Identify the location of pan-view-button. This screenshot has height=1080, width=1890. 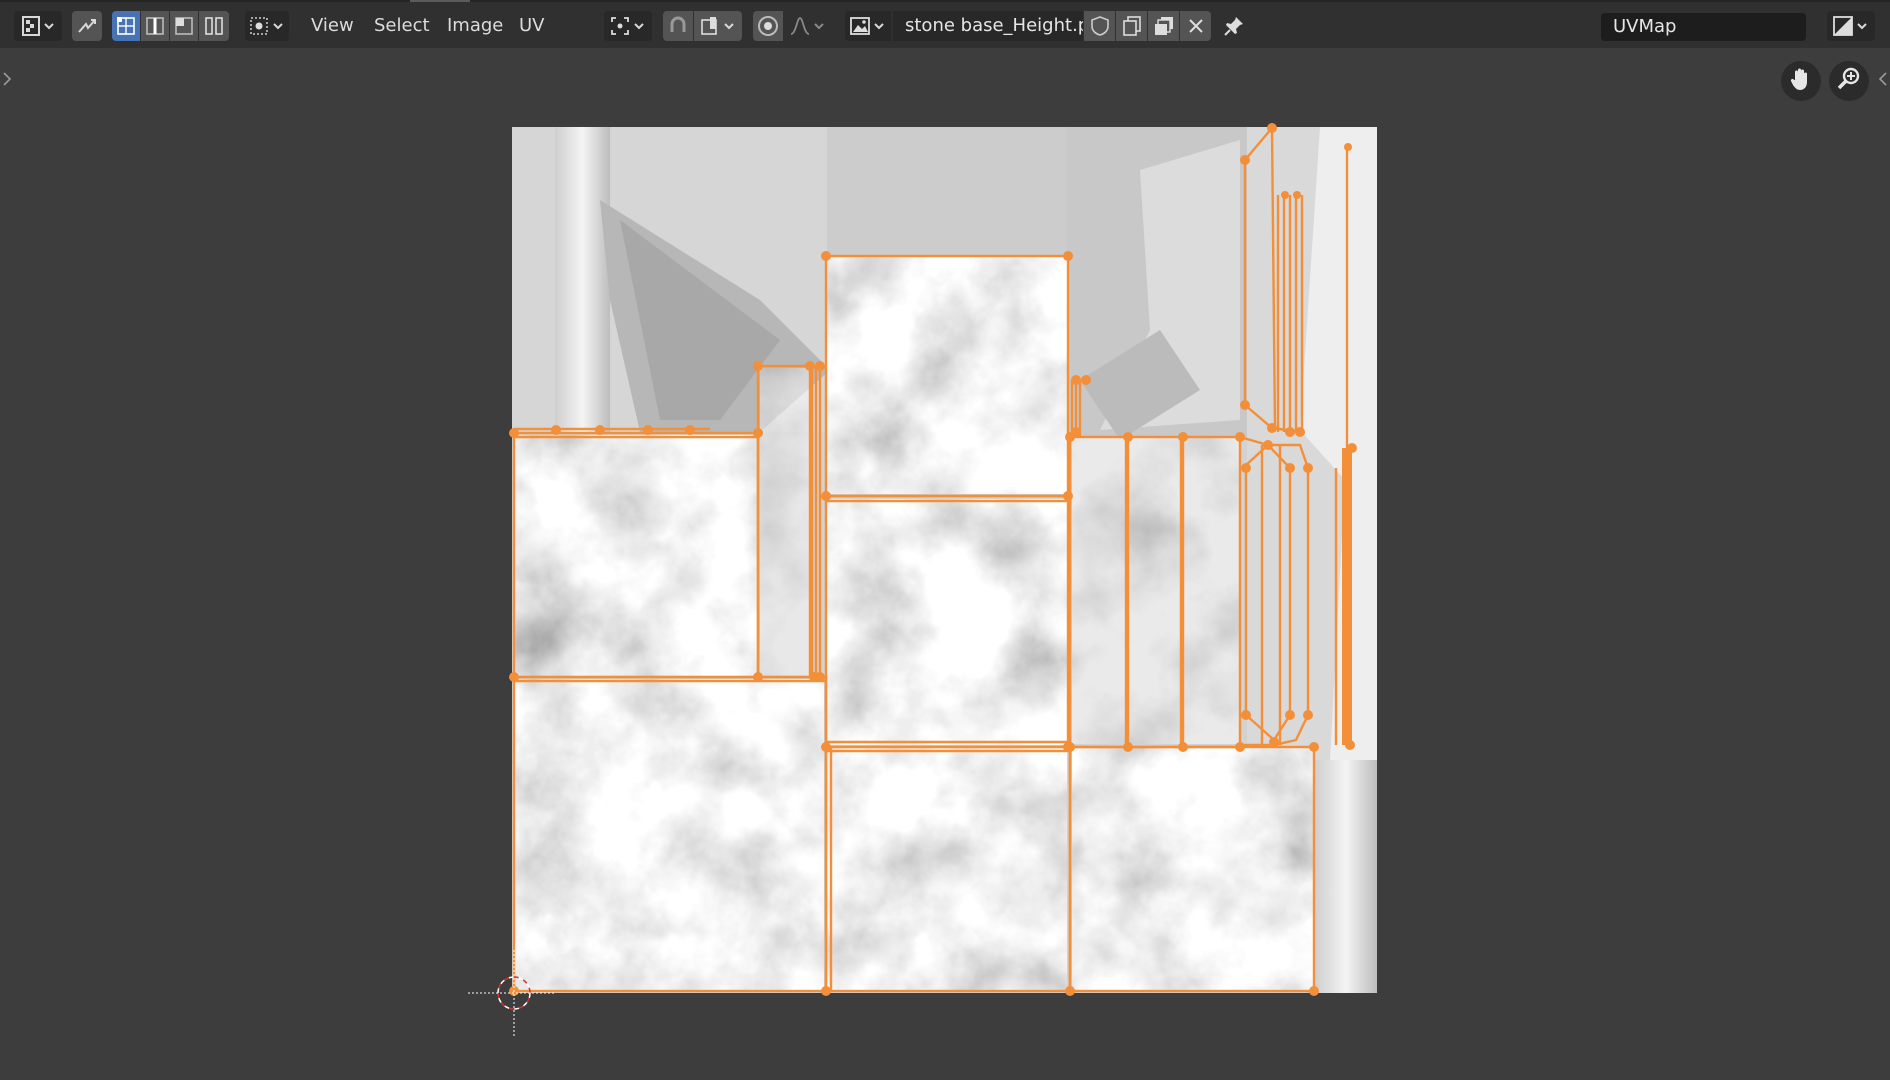
(1801, 81).